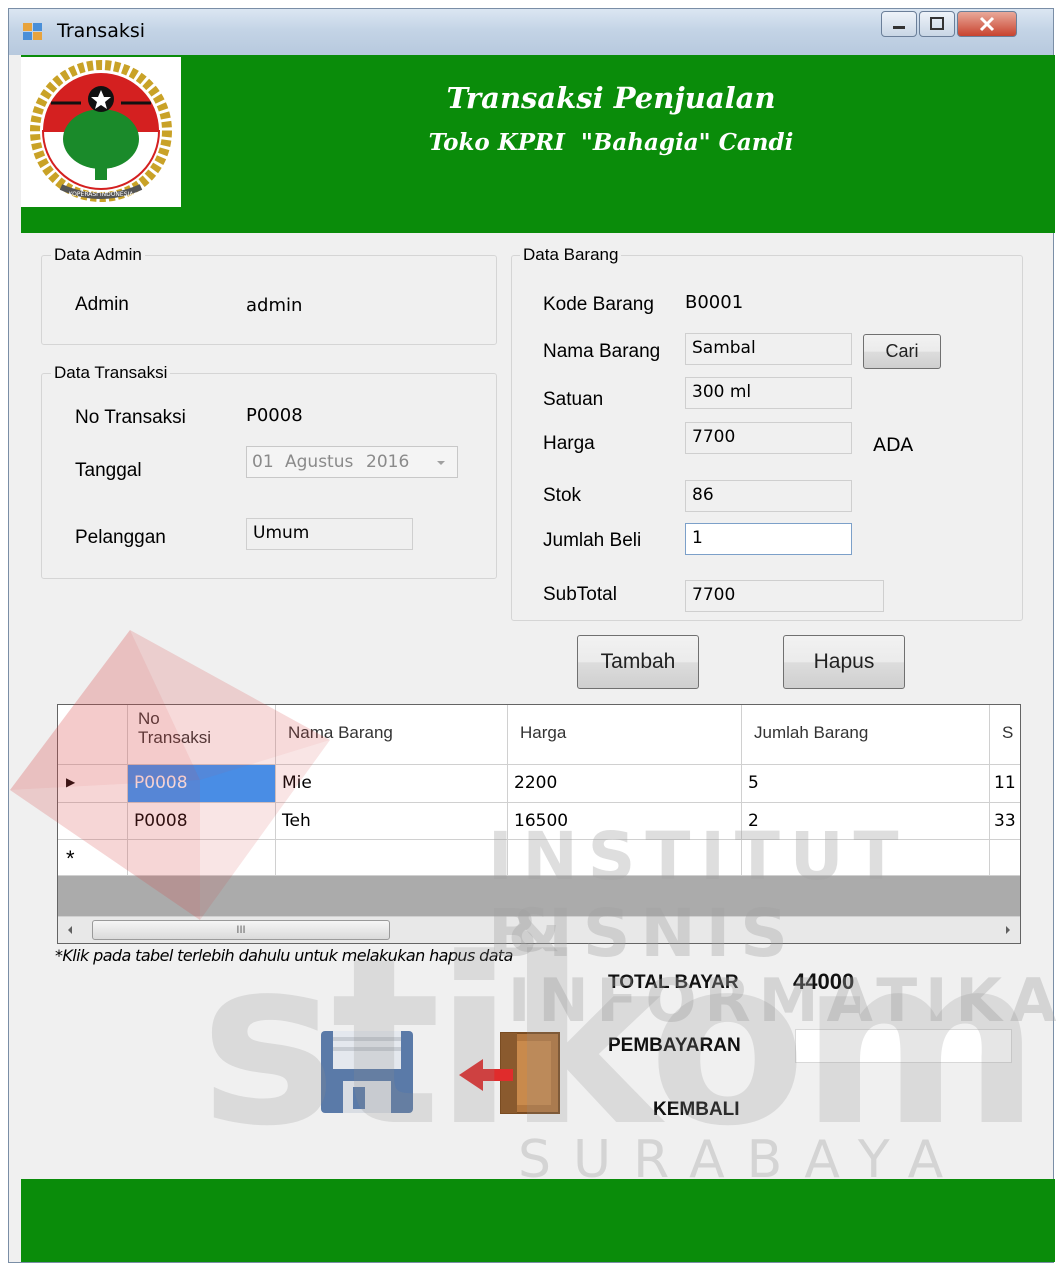 The height and width of the screenshot is (1267, 1060). I want to click on nama-barang-field: Sambal, so click(768, 349).